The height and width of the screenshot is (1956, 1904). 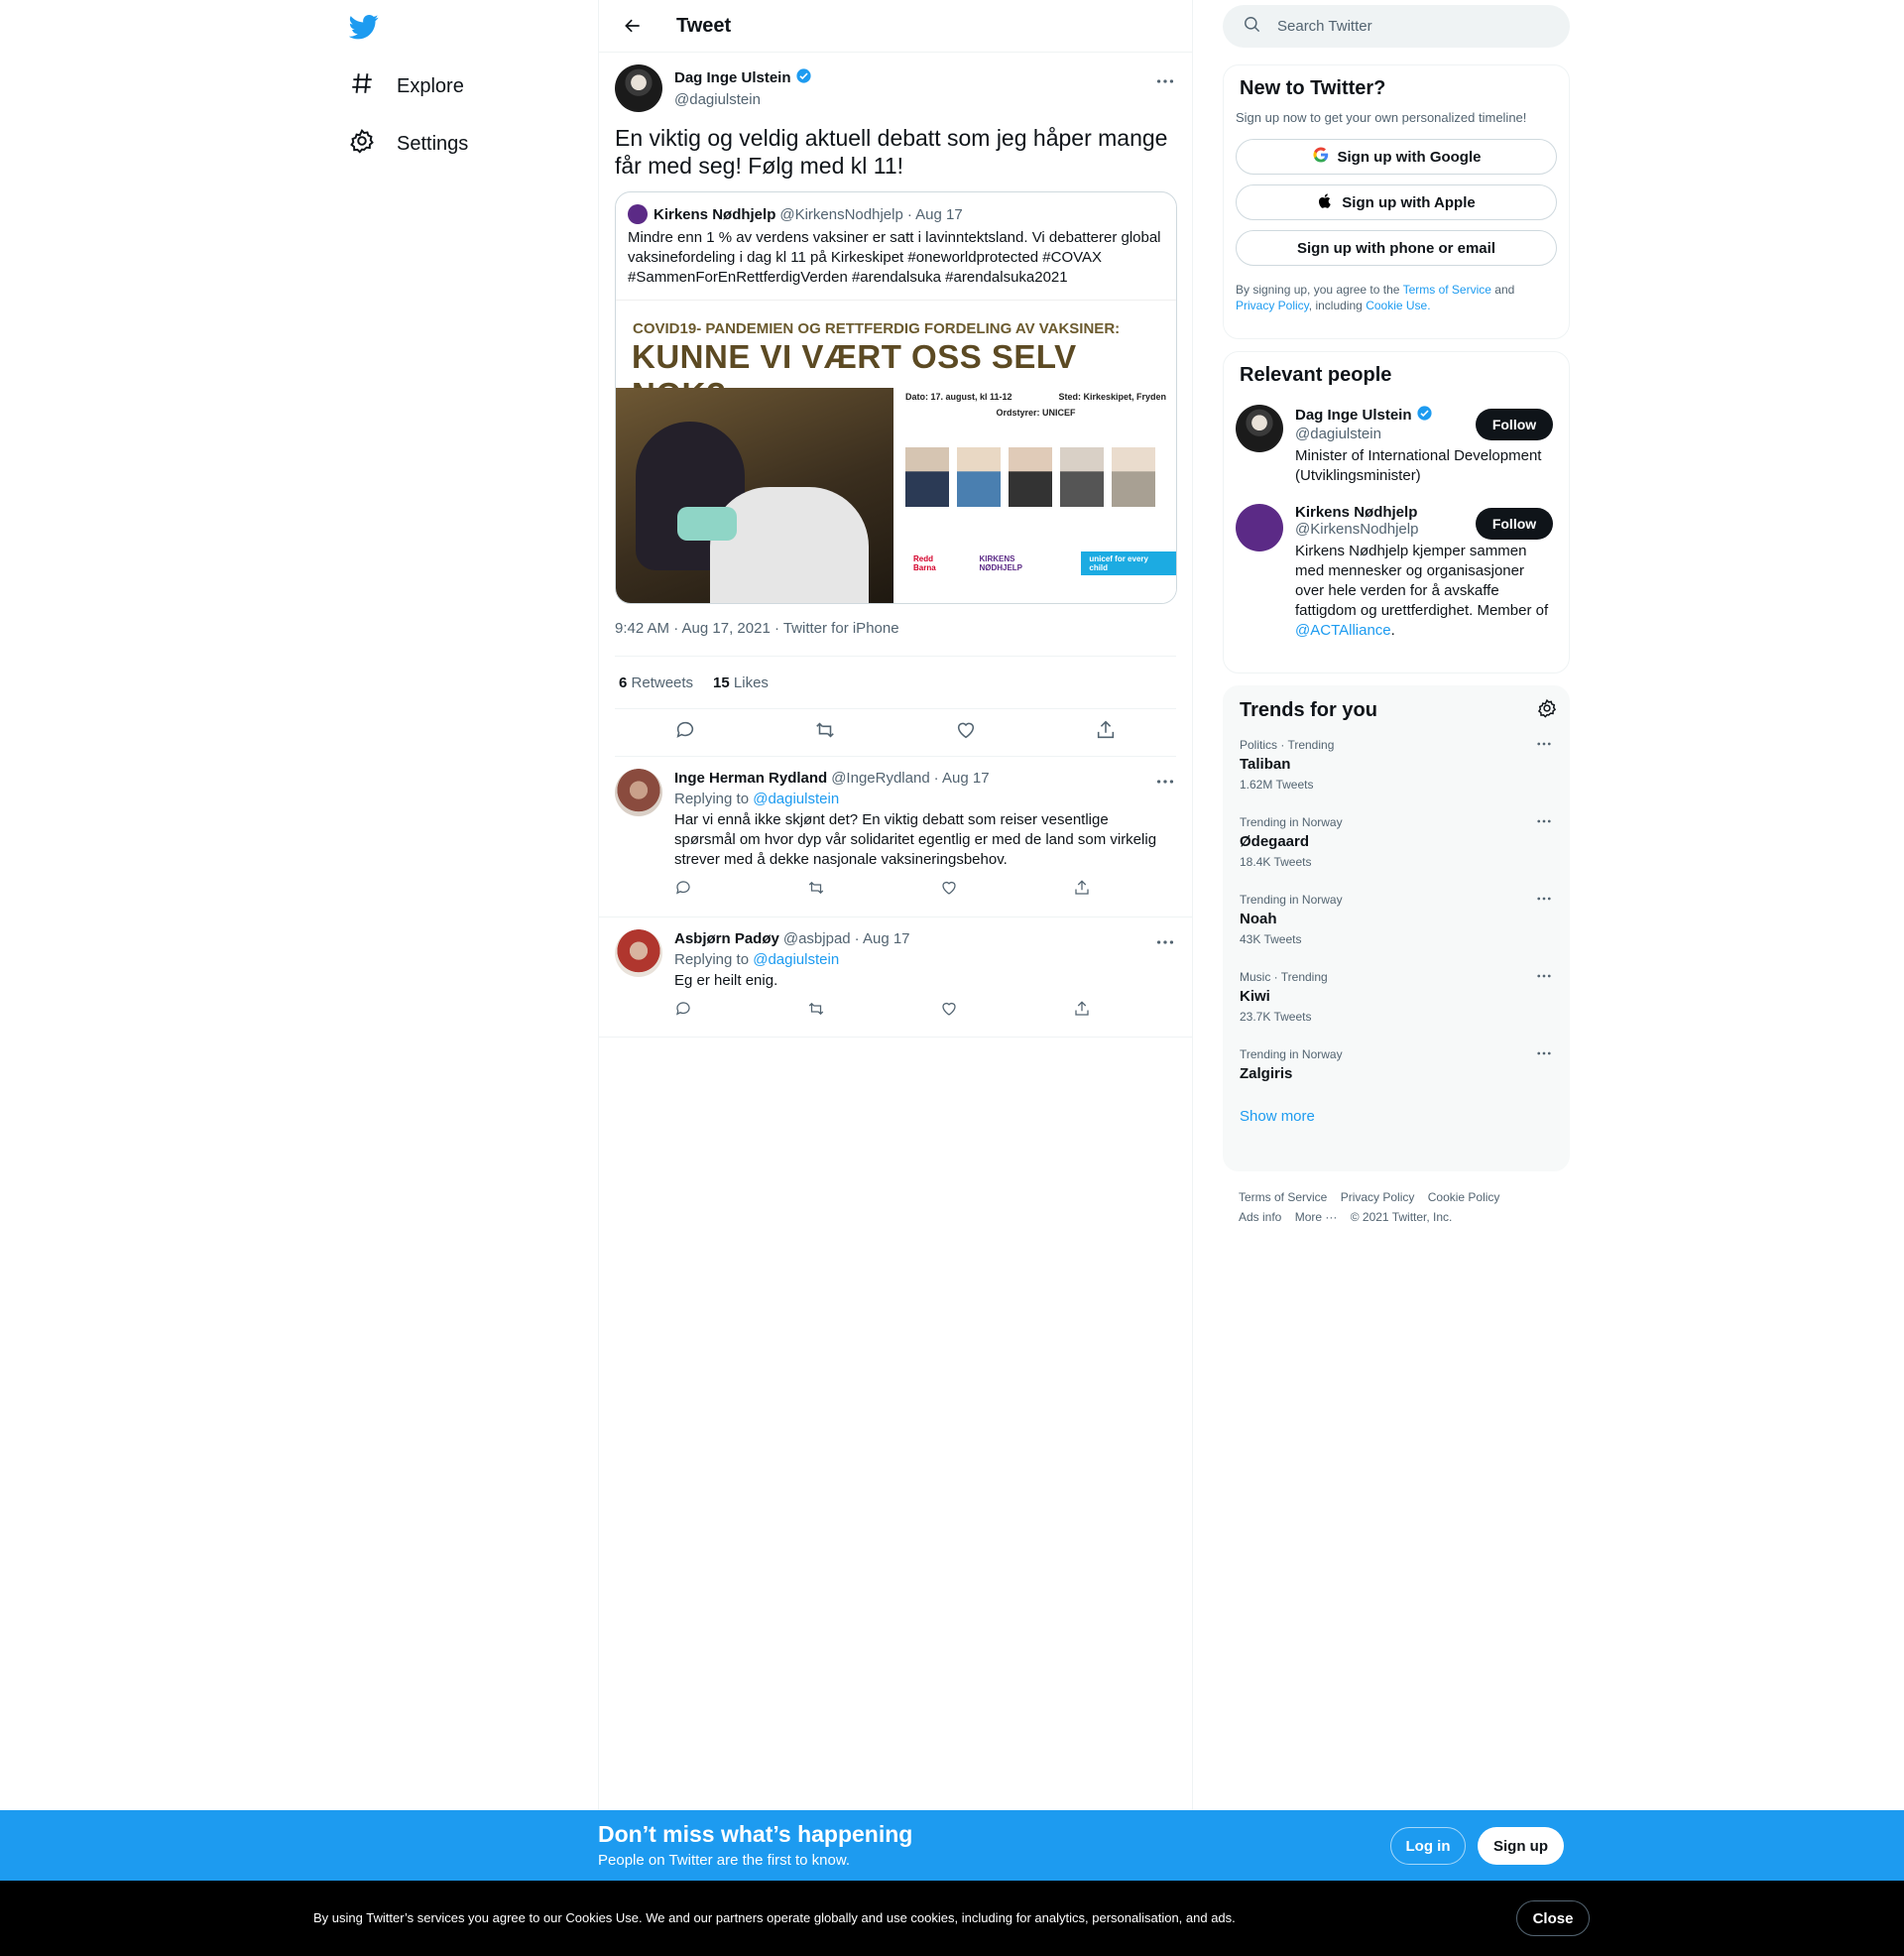 I want to click on signup-apple-label: Sign up with Apple, so click(x=1409, y=202).